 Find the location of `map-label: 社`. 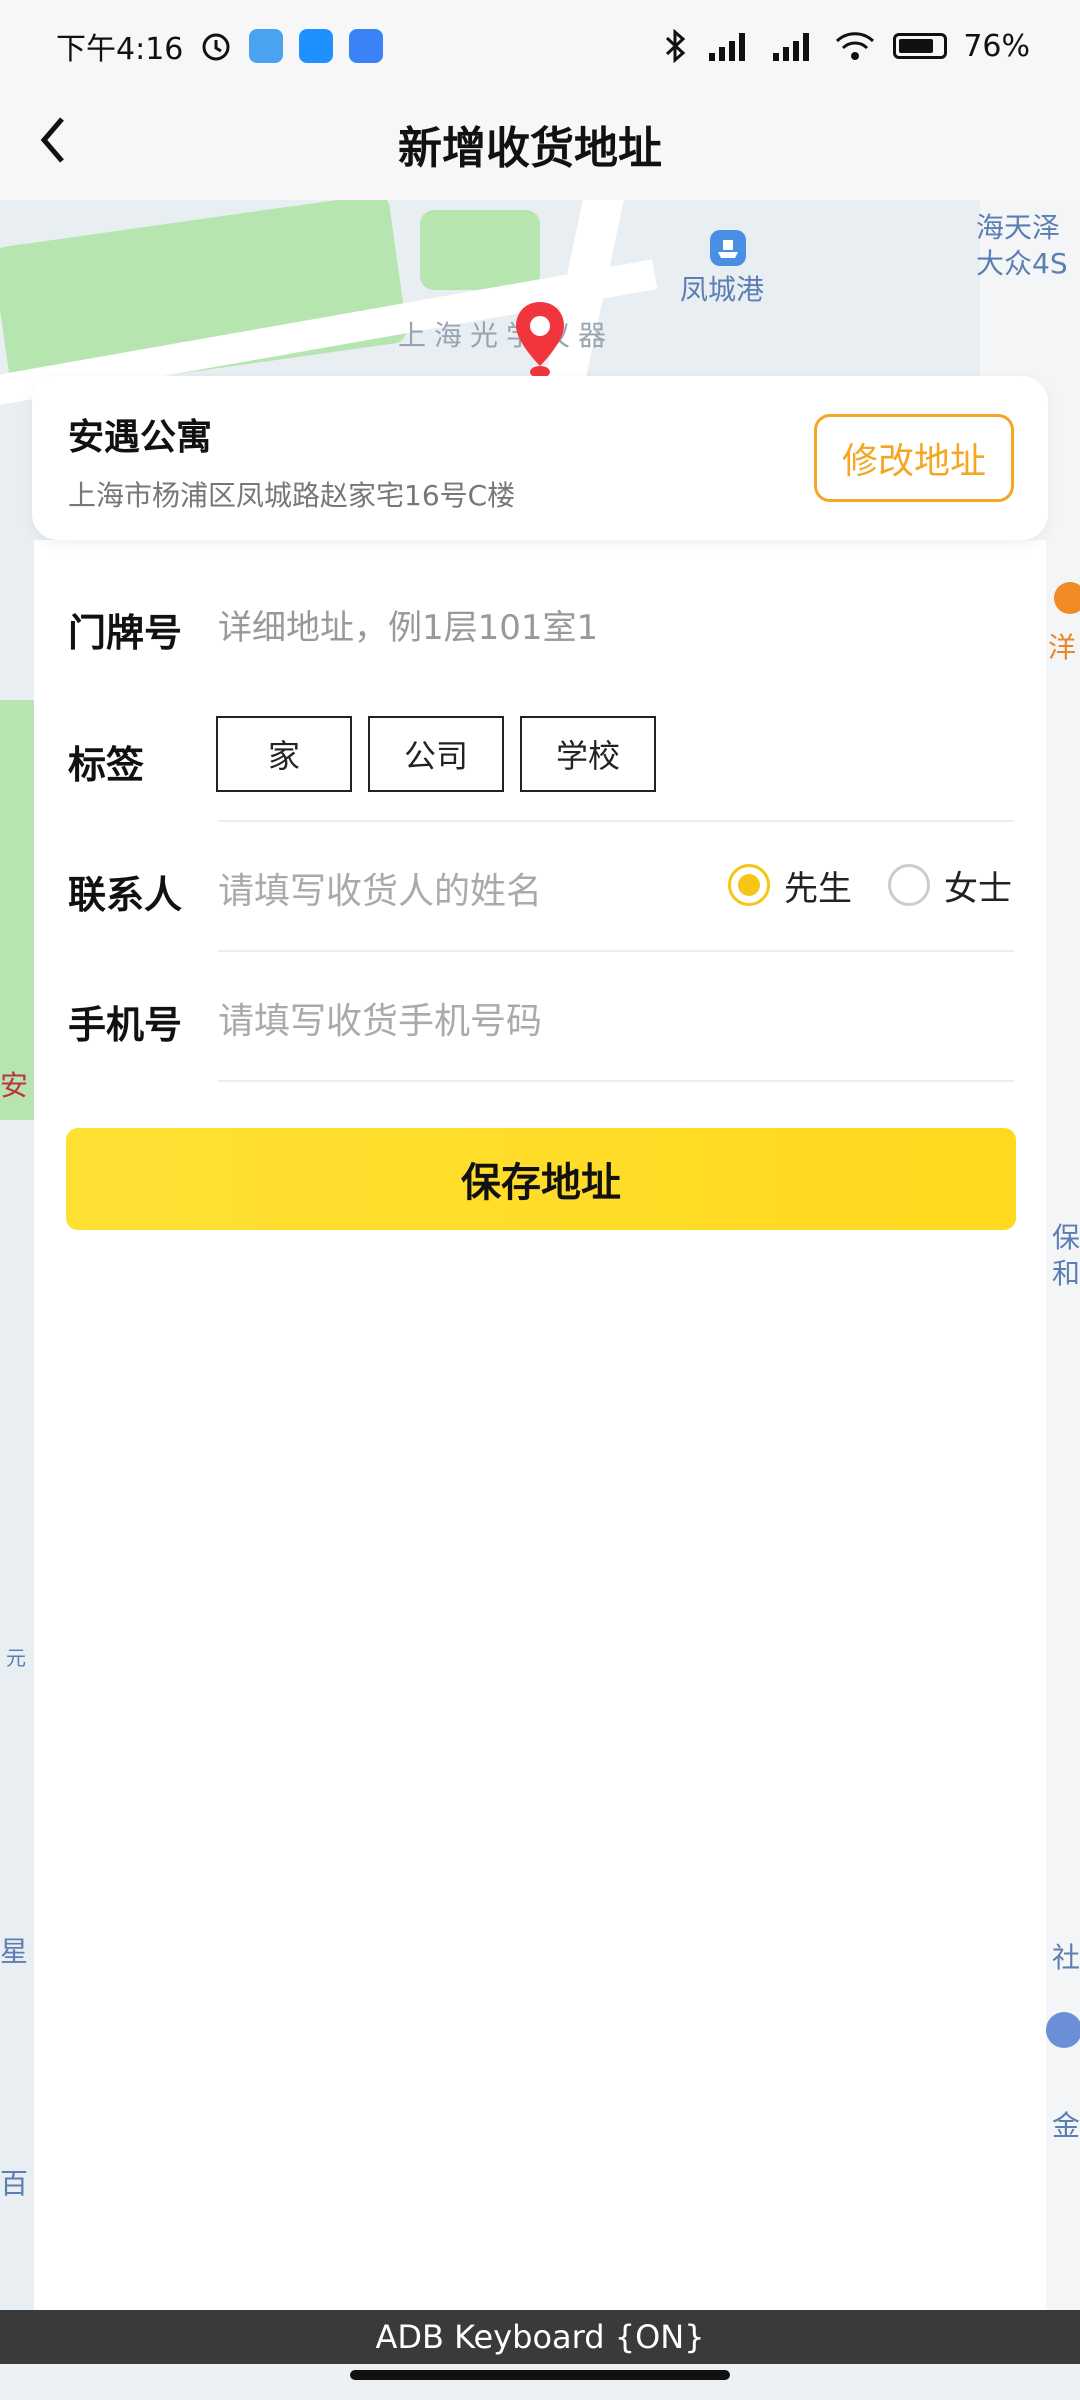

map-label: 社 is located at coordinates (1066, 1957).